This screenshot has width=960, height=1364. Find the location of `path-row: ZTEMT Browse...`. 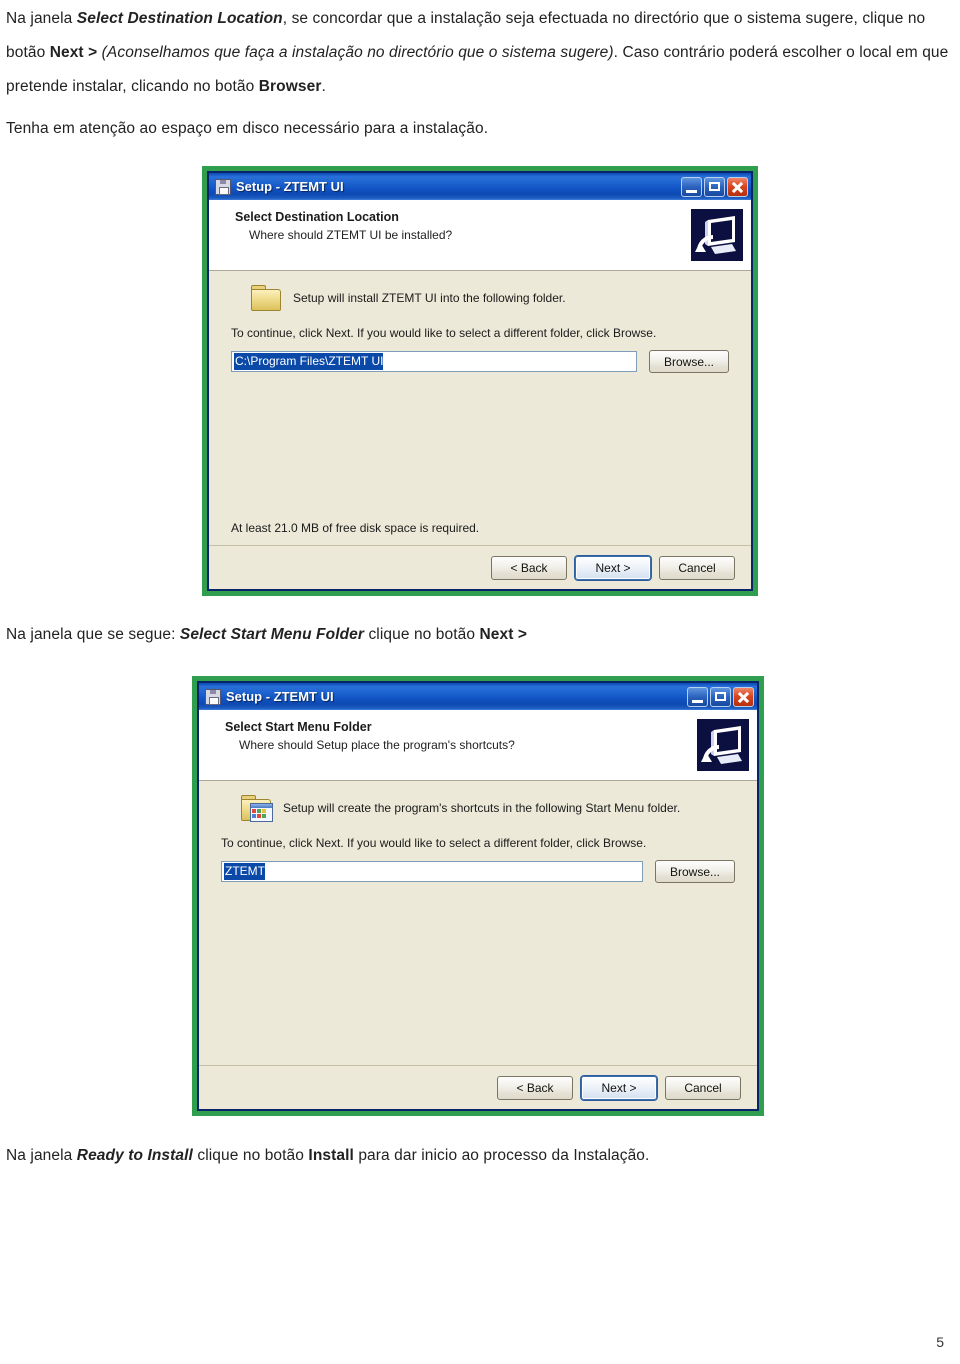

path-row: ZTEMT Browse... is located at coordinates (478, 871).